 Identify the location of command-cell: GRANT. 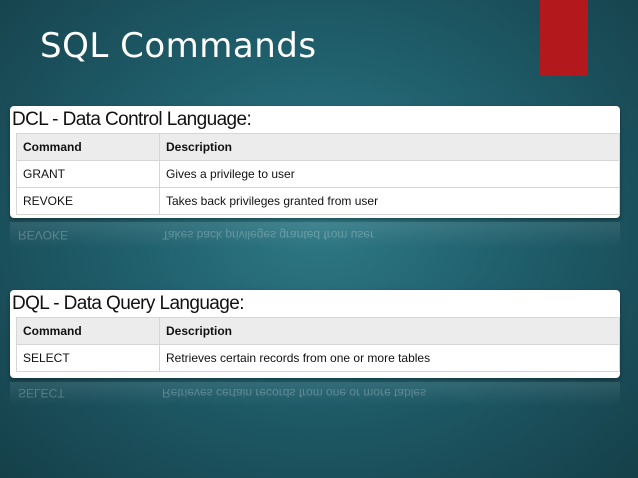
(88, 174).